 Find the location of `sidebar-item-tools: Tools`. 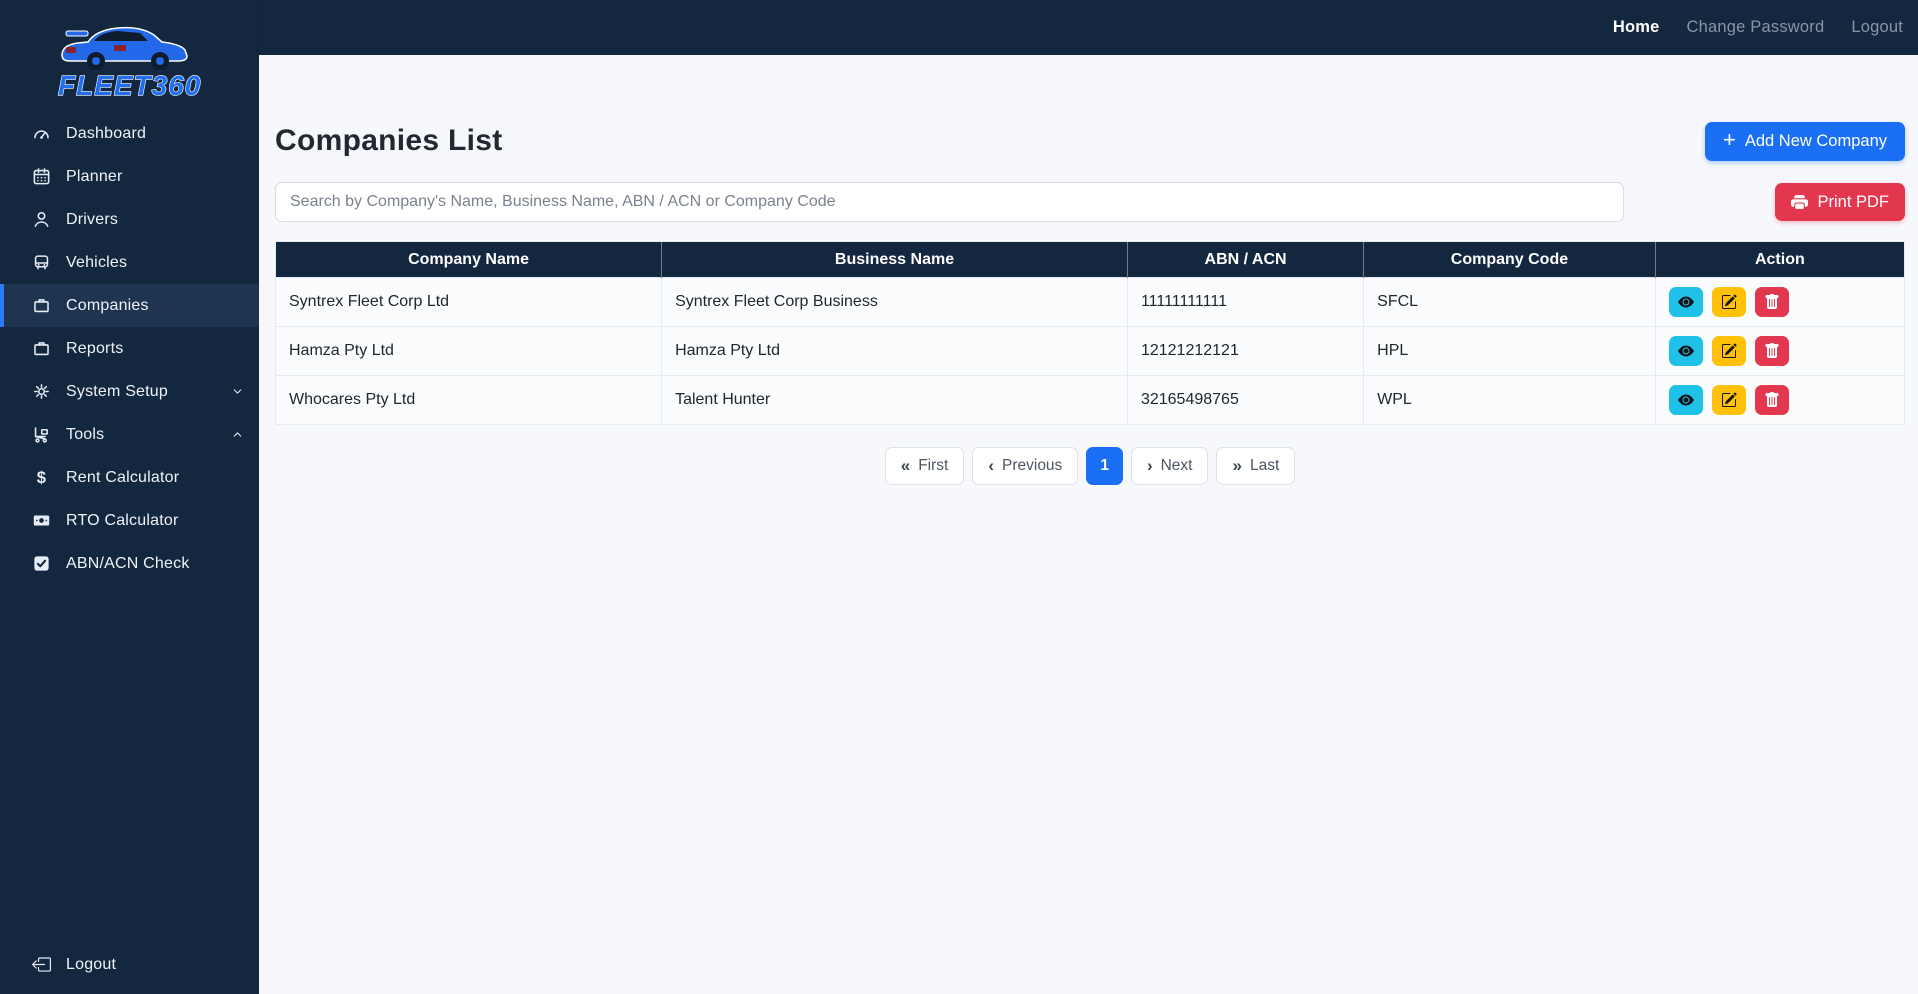

sidebar-item-tools: Tools is located at coordinates (129, 434).